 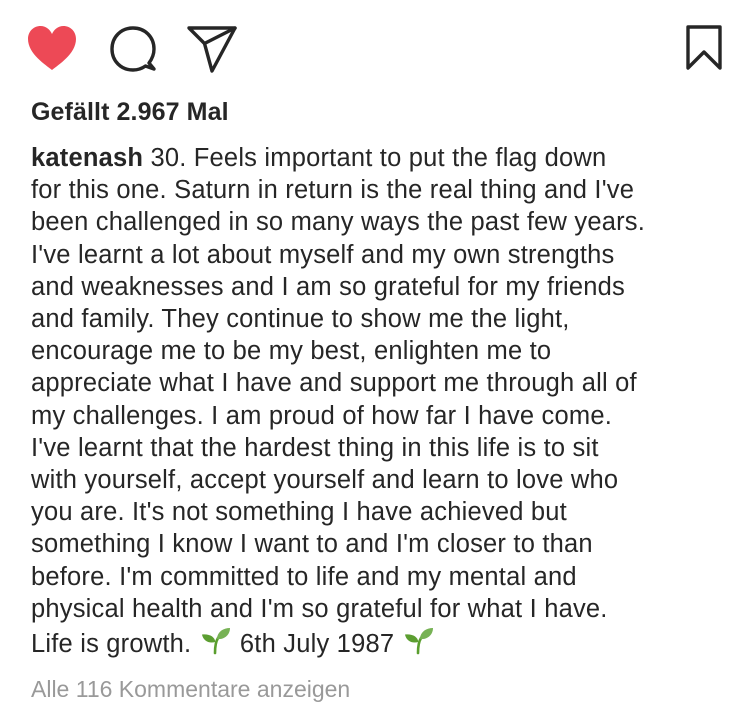 What do you see at coordinates (130, 112) in the screenshot?
I see `likes-count: Gefällt 2.967 Mal` at bounding box center [130, 112].